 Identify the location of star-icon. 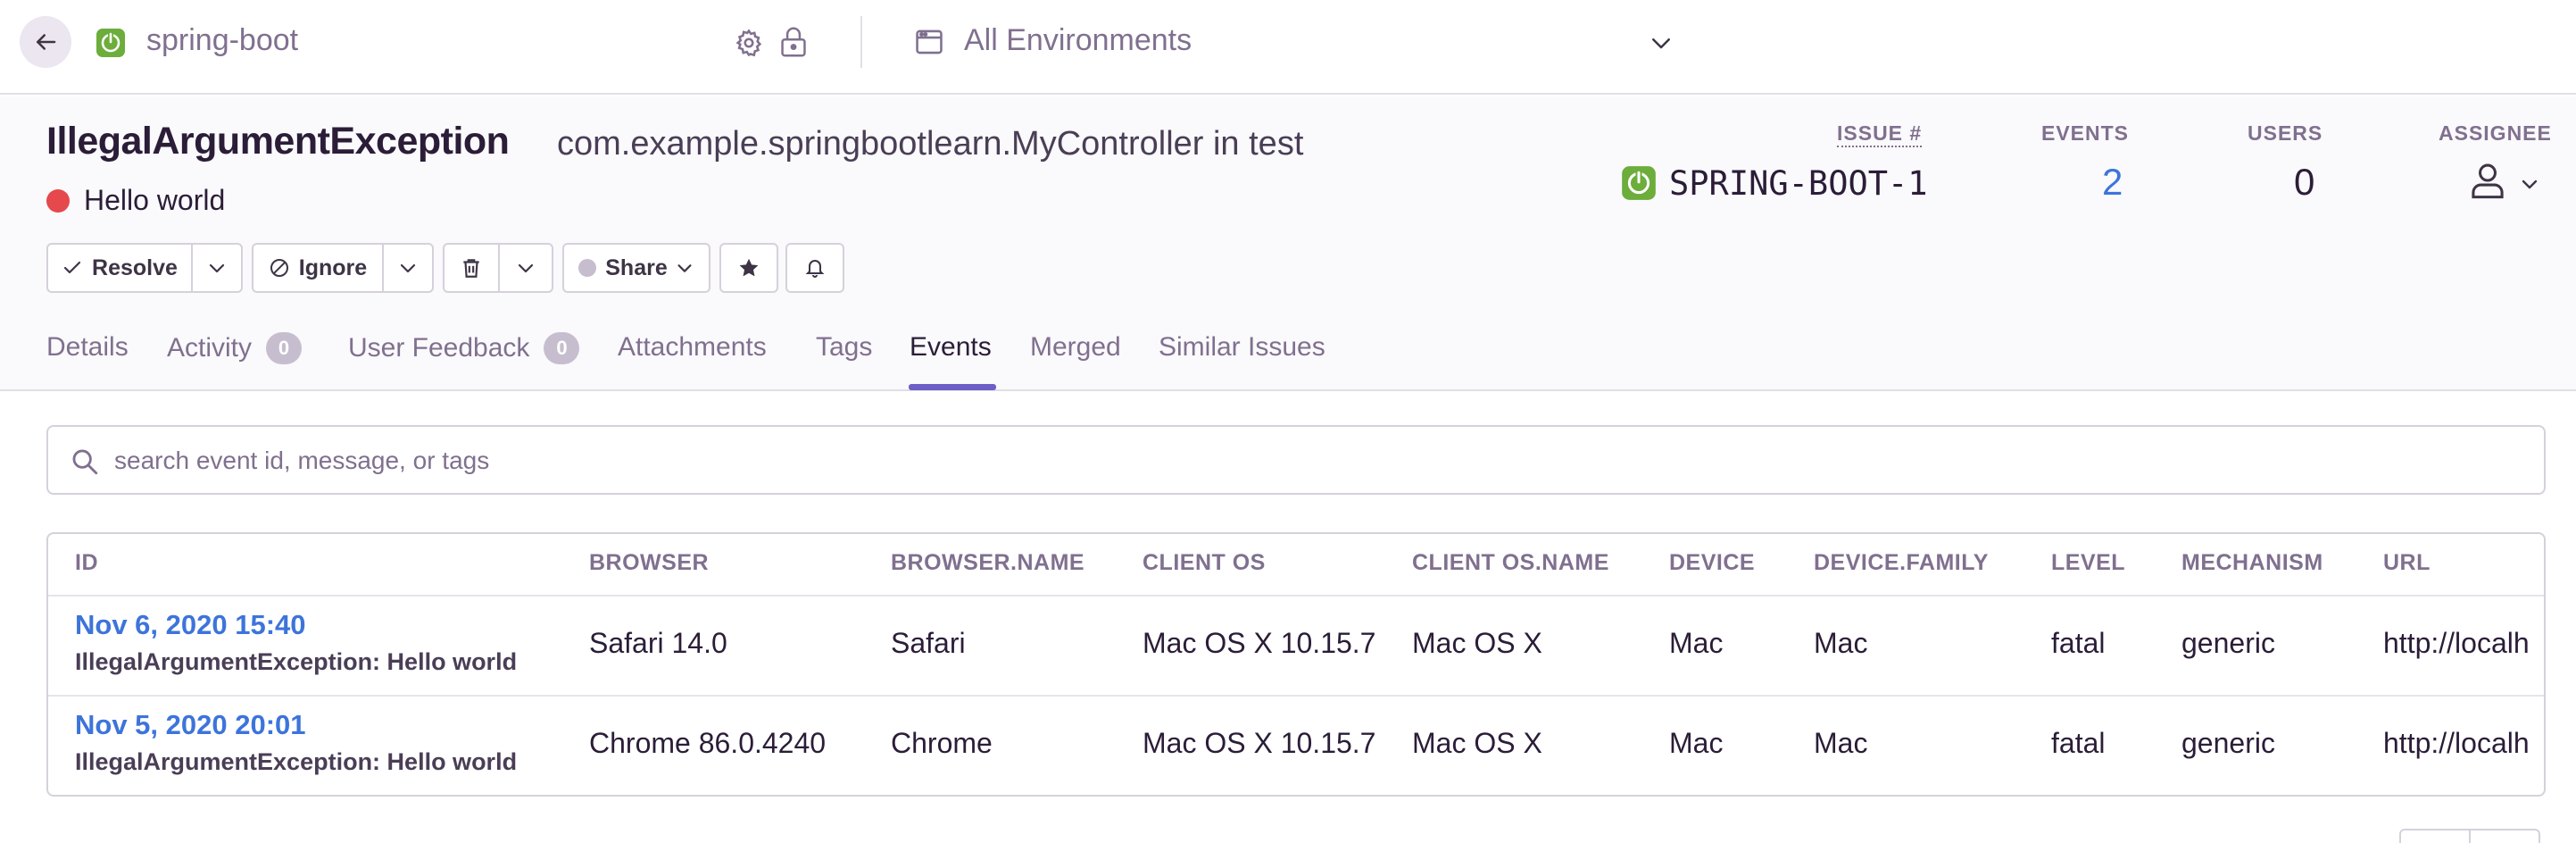
(749, 267).